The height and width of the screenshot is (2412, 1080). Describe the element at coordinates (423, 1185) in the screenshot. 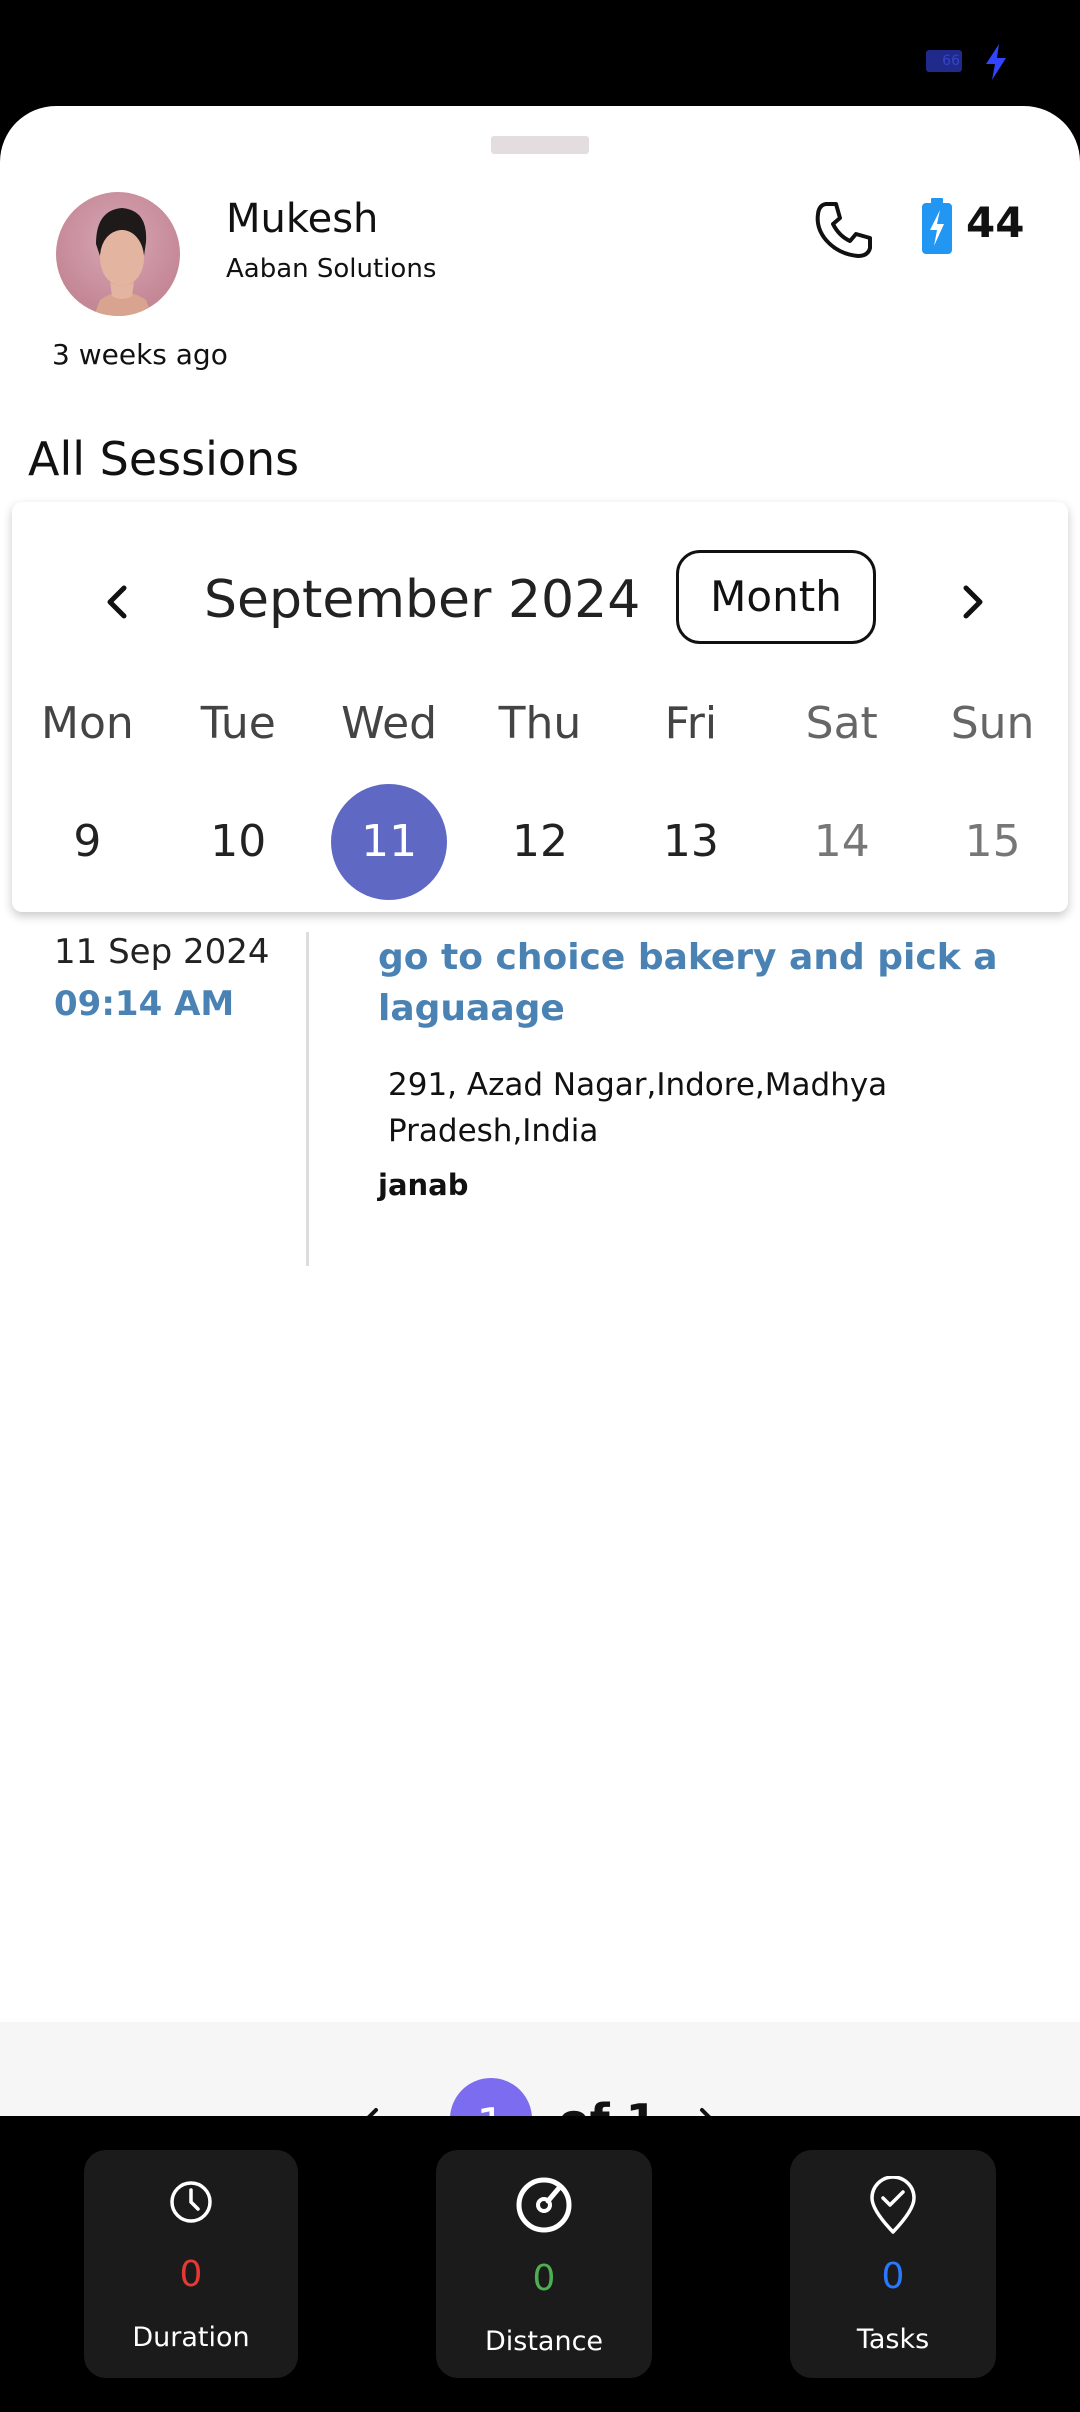

I see `session-person: janab` at that location.